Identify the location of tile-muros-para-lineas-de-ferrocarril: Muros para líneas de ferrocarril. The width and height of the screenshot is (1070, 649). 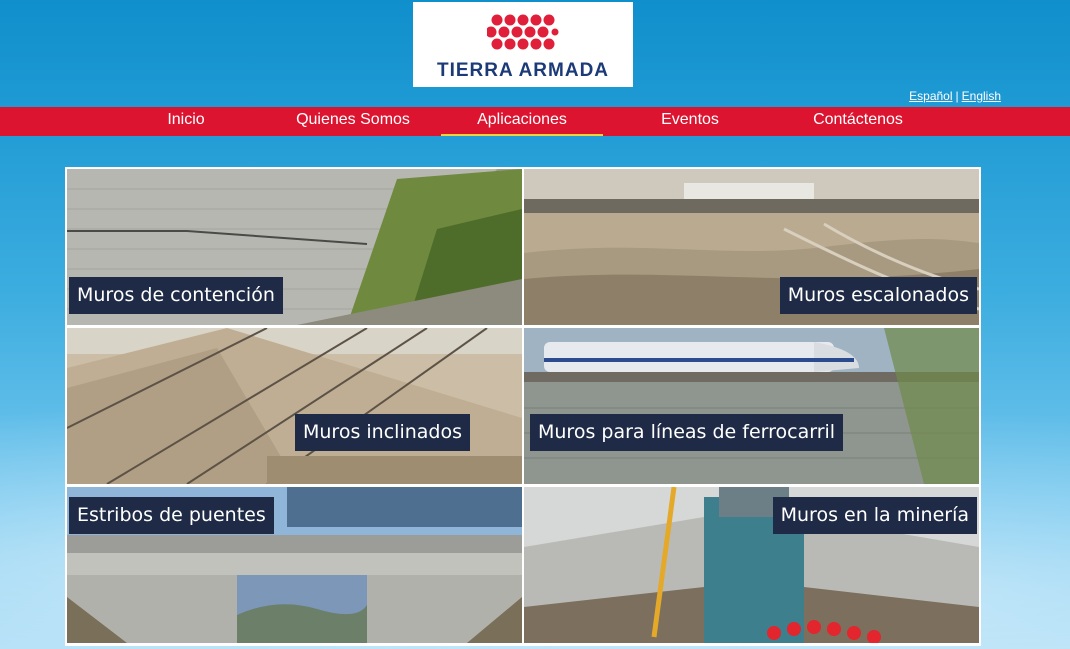
(751, 406).